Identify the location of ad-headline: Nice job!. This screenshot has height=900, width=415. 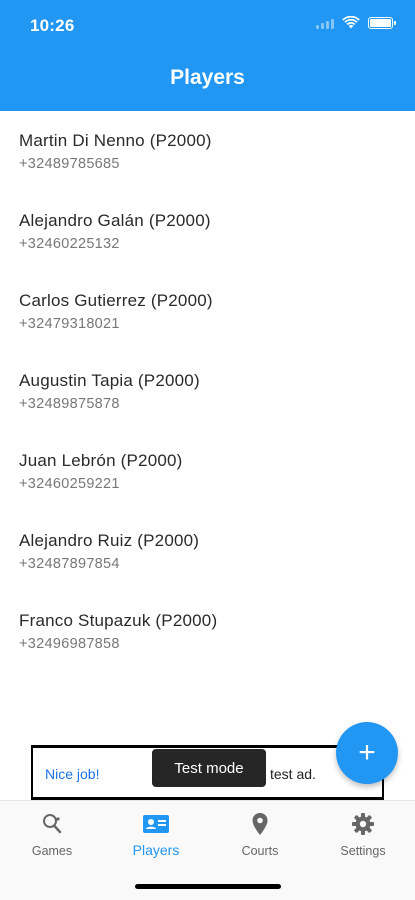
(72, 774).